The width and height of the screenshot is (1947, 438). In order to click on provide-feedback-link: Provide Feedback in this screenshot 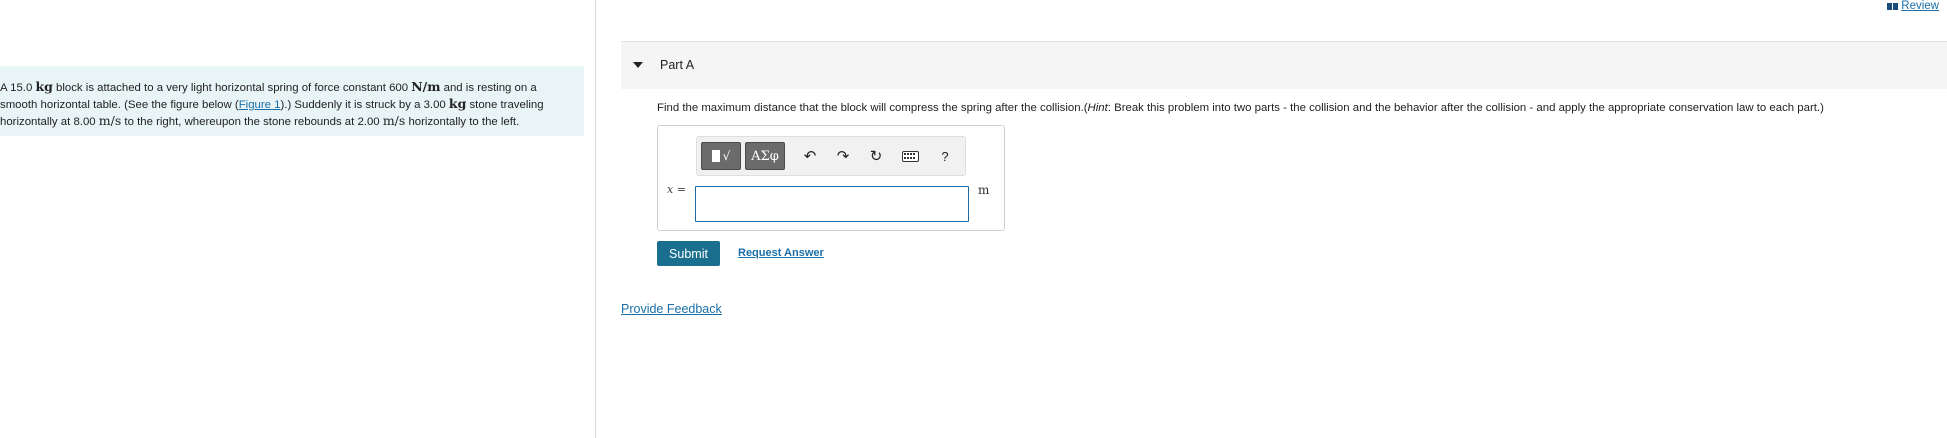, I will do `click(671, 309)`.